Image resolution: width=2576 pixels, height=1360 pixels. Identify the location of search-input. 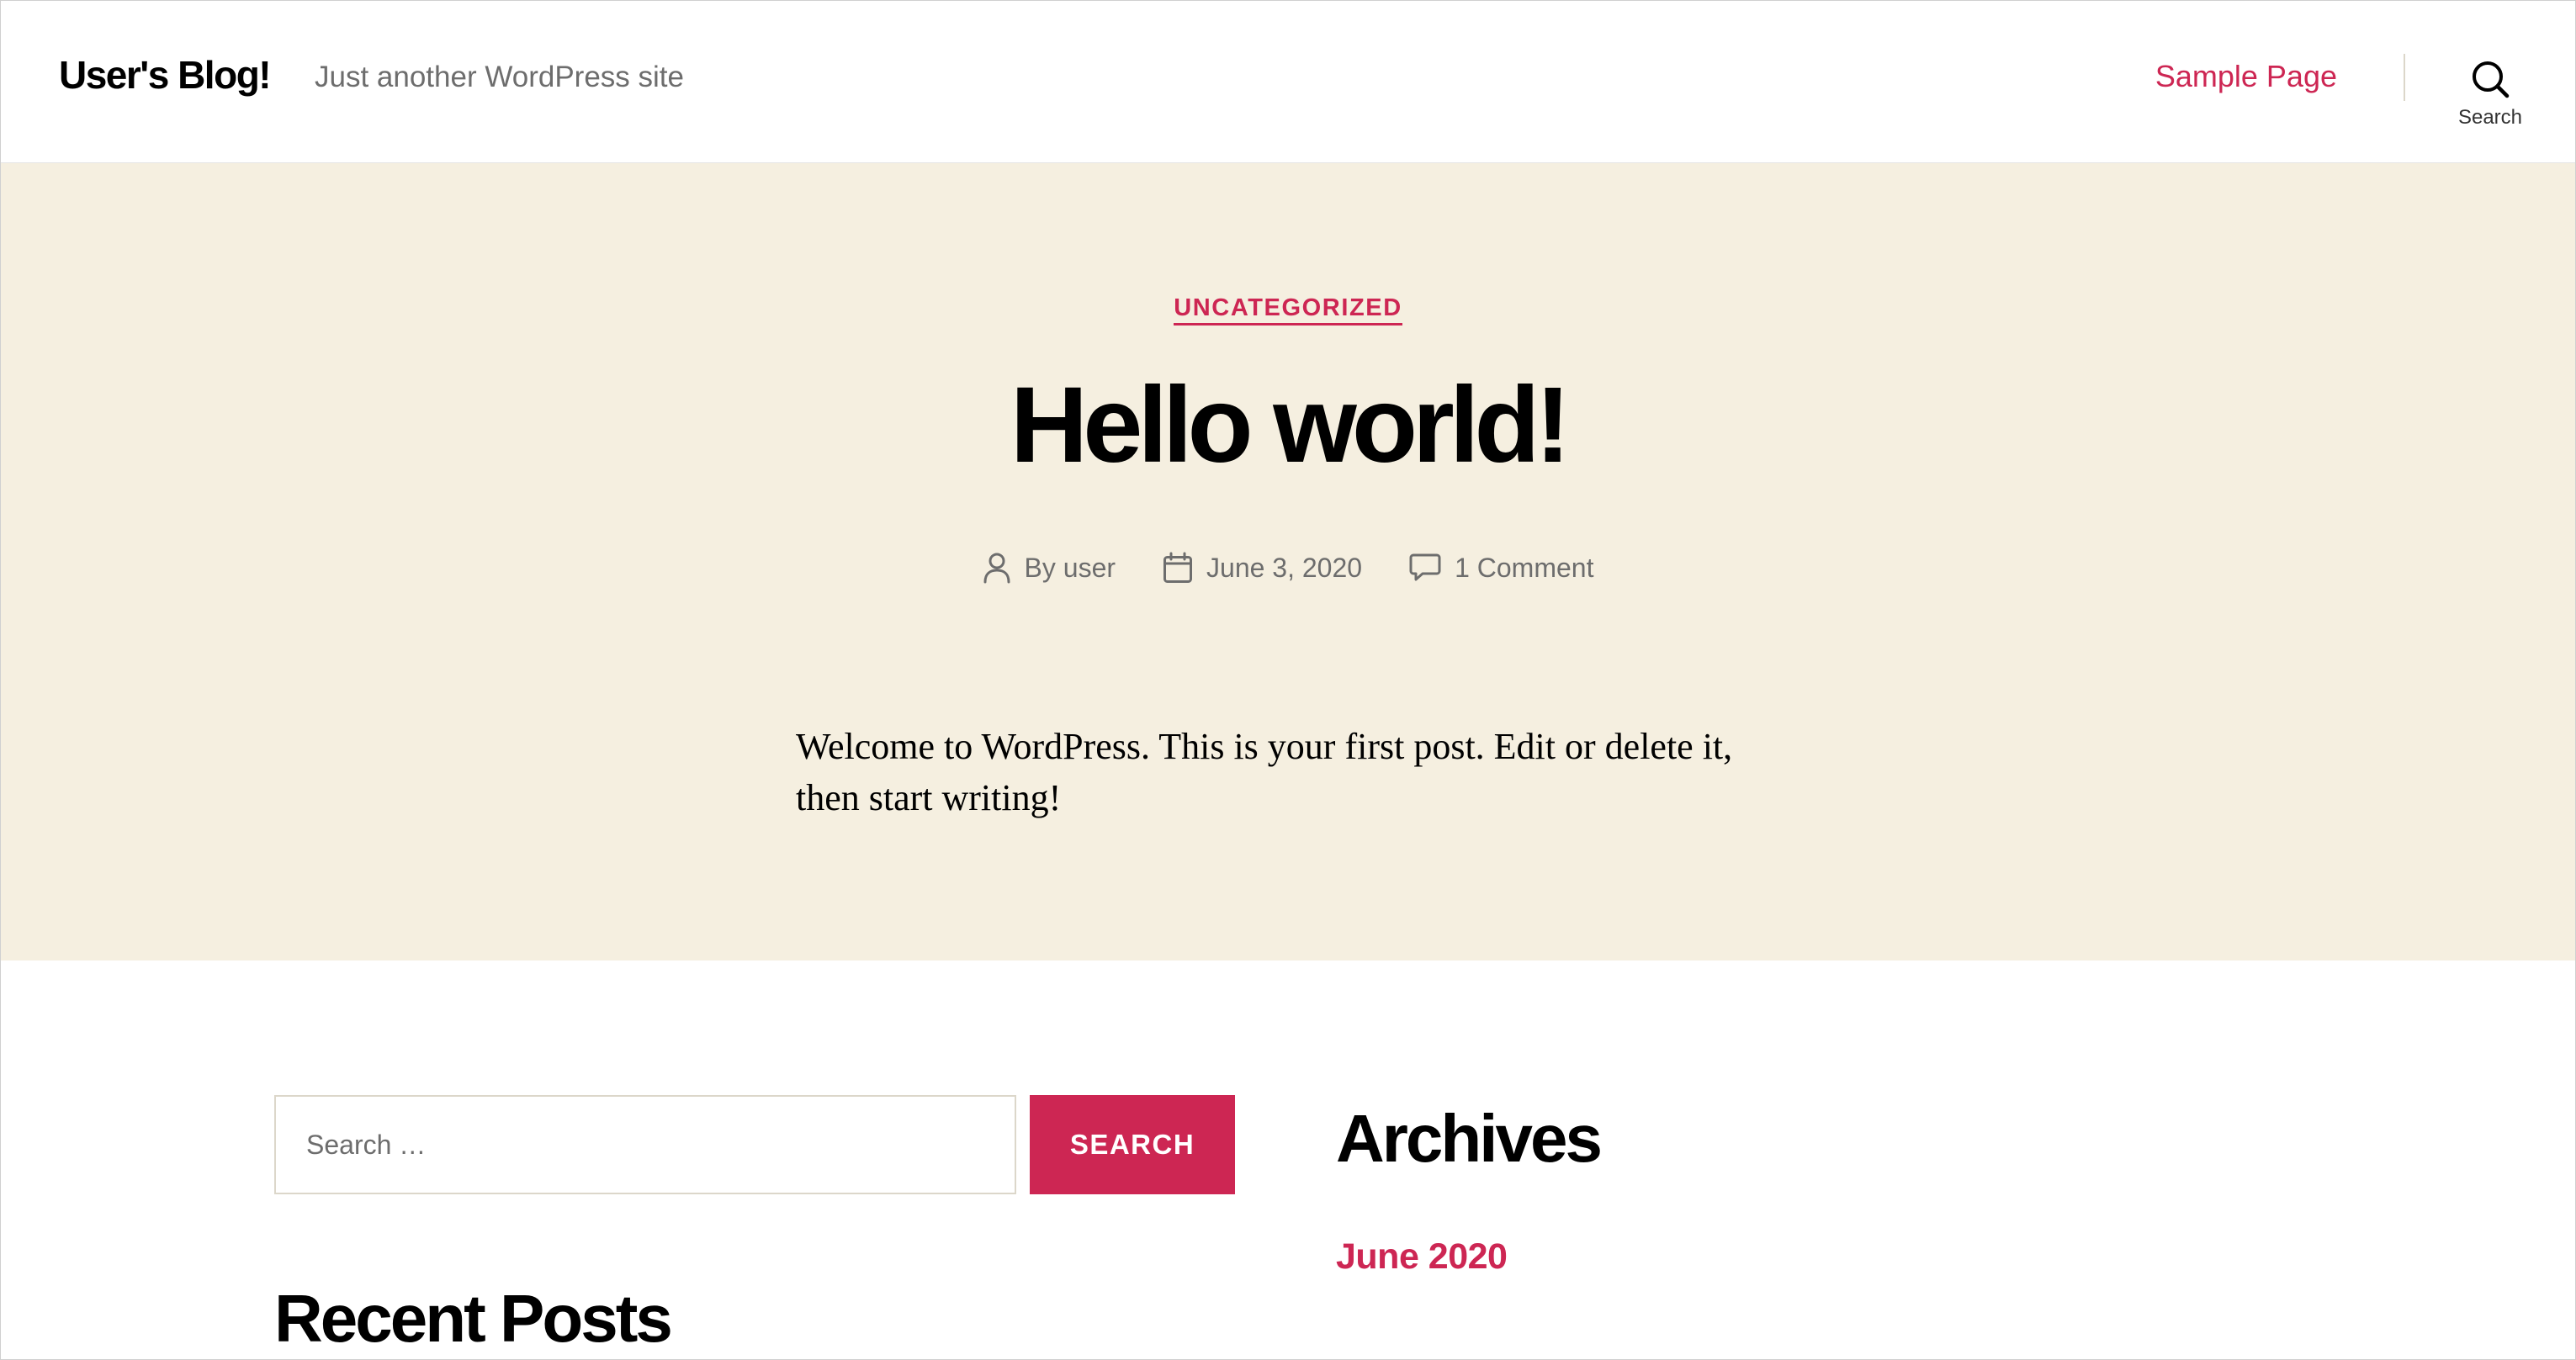
(645, 1144).